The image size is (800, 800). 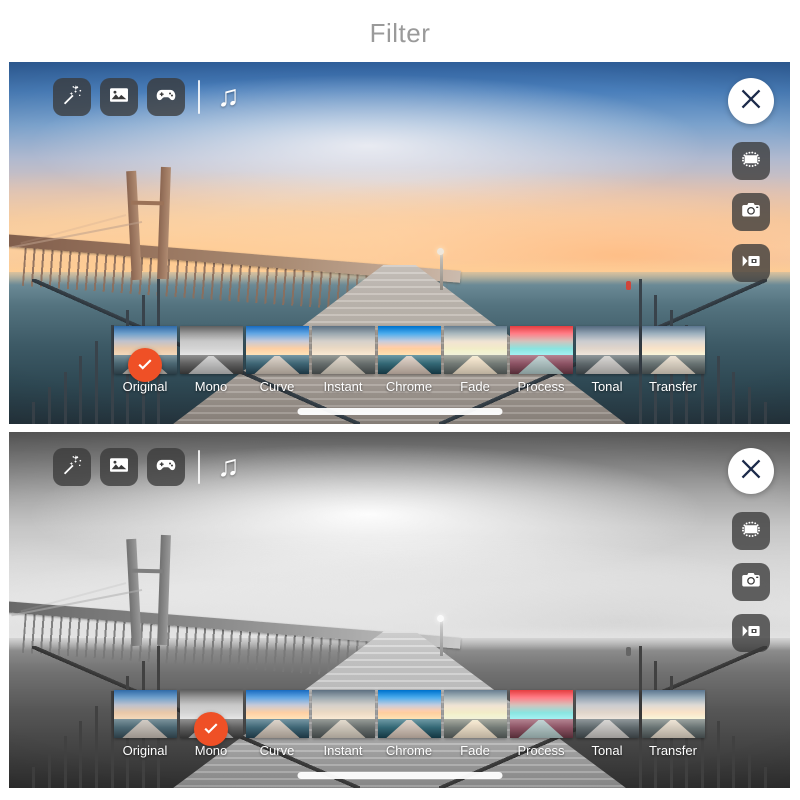 I want to click on filter-label: Original, so click(x=145, y=750).